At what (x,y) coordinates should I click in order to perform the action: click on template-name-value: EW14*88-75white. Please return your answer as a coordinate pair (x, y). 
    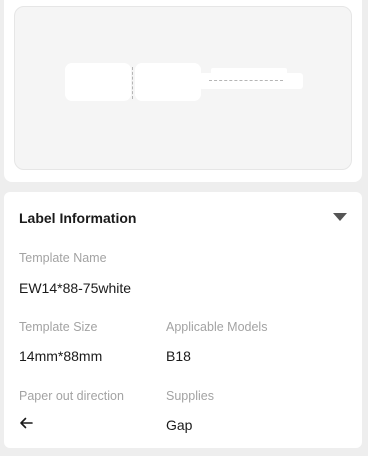
    Looking at the image, I should click on (75, 288).